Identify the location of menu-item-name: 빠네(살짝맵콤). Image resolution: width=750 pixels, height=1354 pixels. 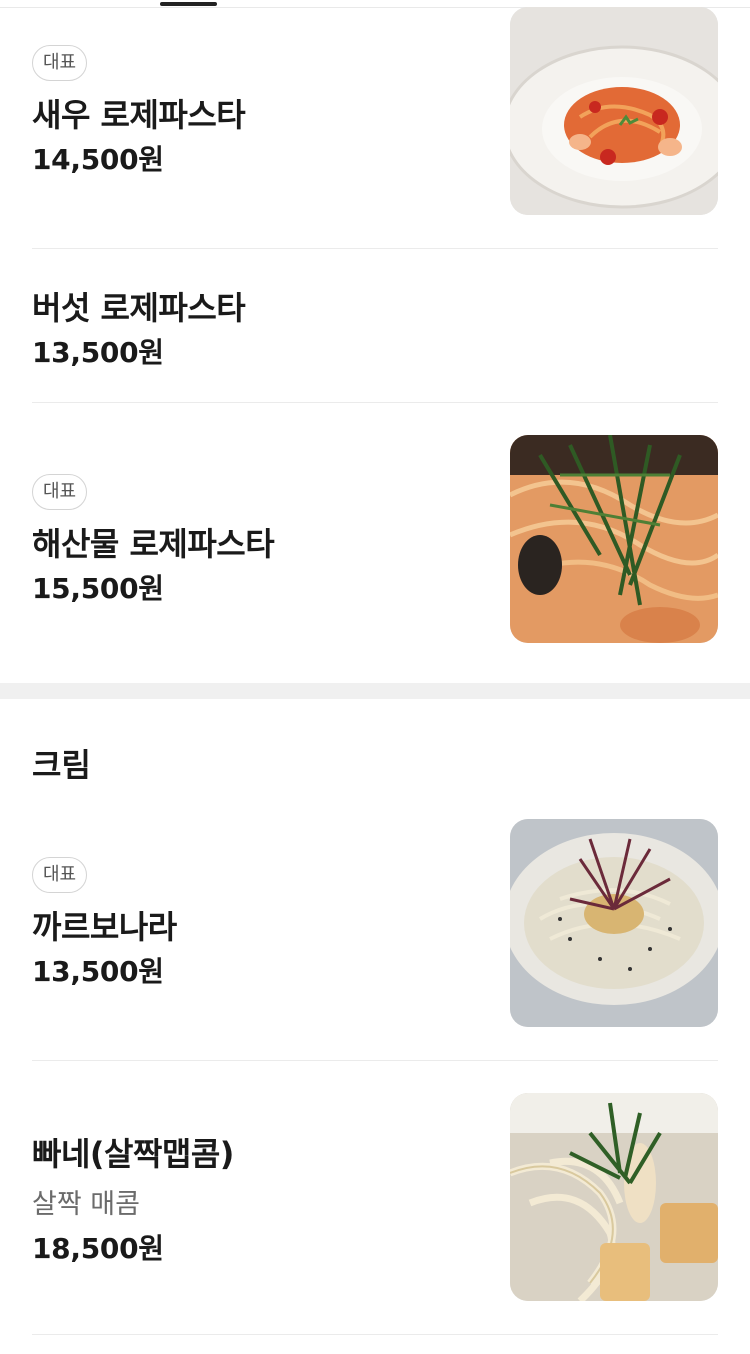
(133, 1154).